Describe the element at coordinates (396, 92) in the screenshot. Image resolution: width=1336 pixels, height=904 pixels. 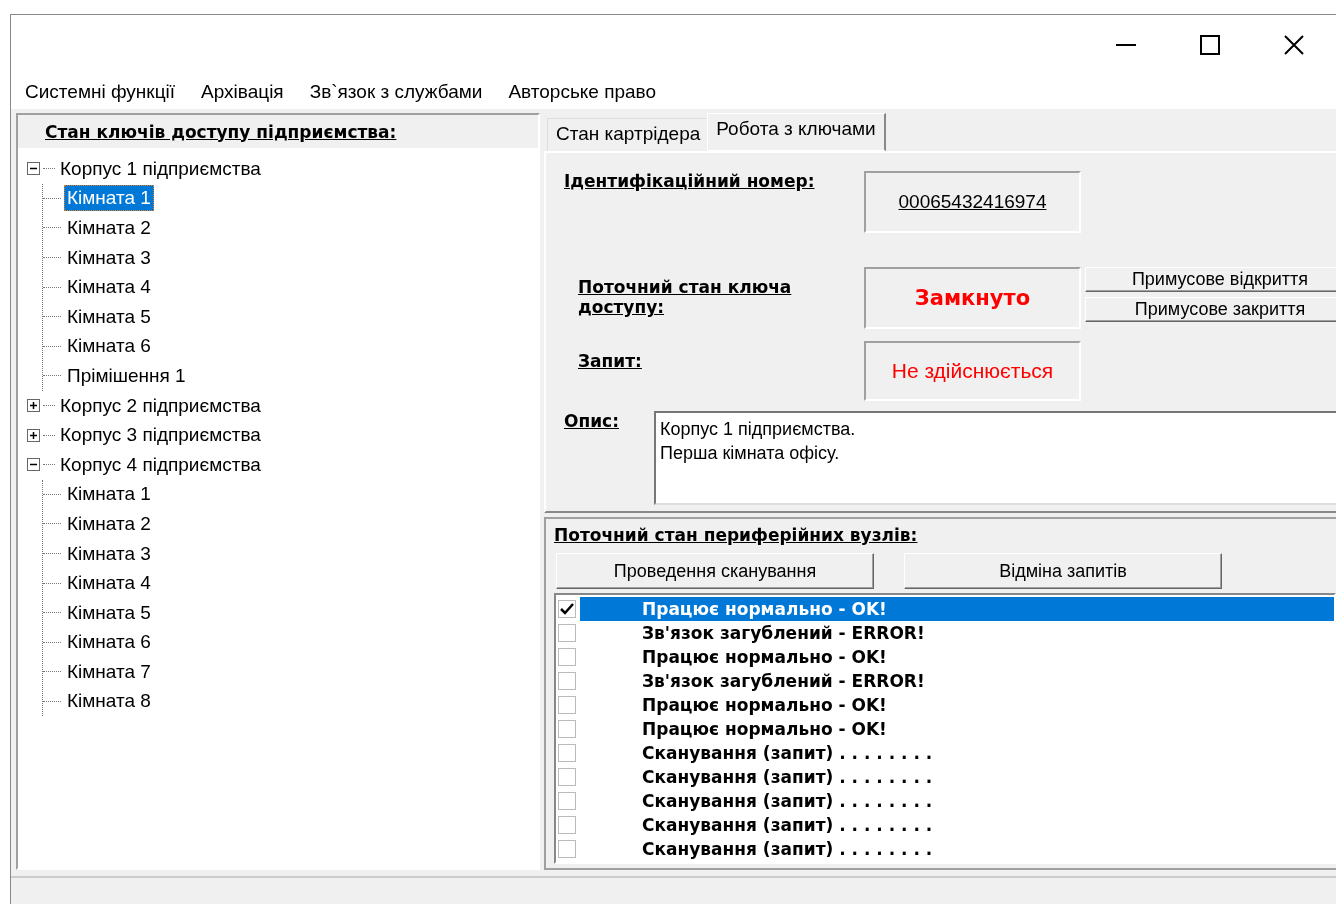
I see `menu-item: Зв`язок з службами` at that location.